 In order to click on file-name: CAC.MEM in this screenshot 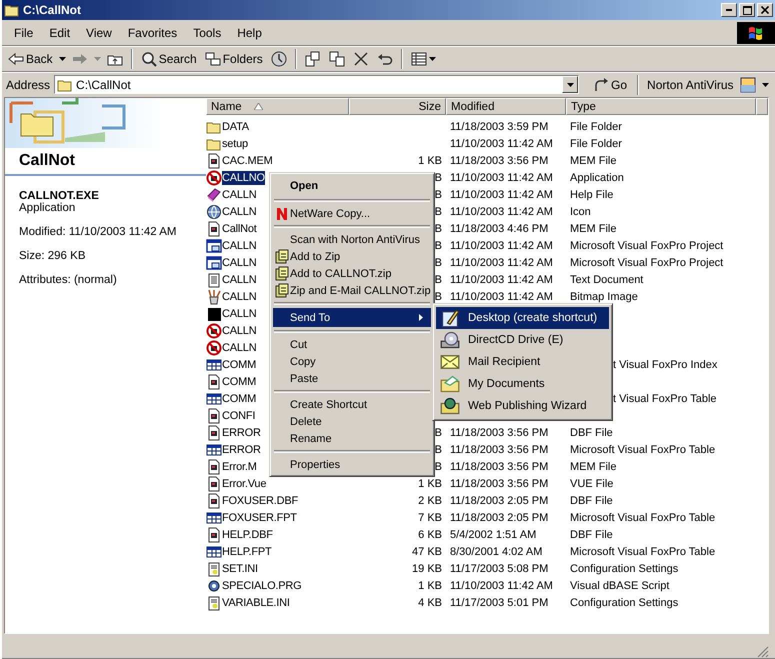, I will do `click(247, 161)`.